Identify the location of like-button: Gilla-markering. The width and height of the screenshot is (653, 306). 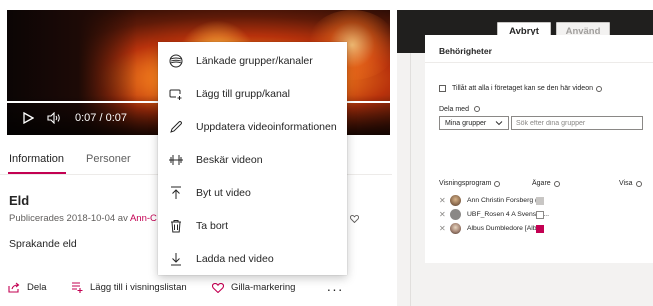
(253, 287).